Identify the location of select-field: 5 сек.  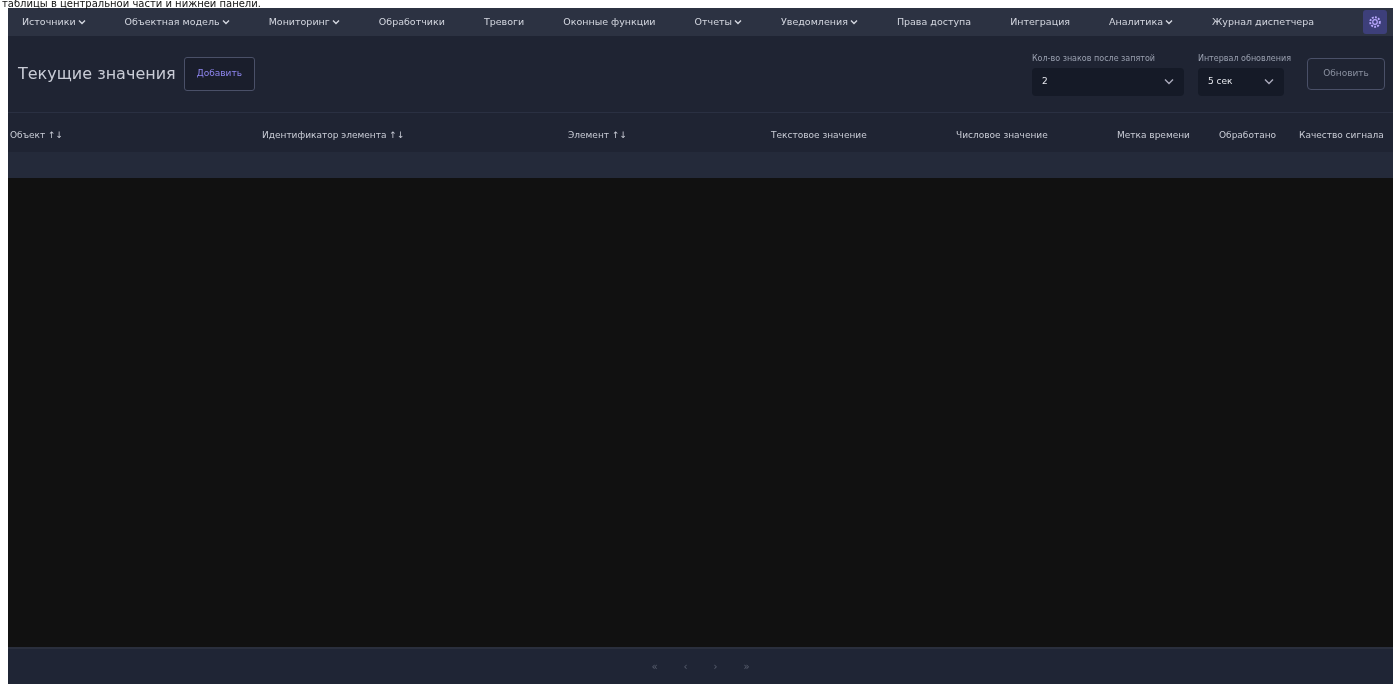
(1240, 81).